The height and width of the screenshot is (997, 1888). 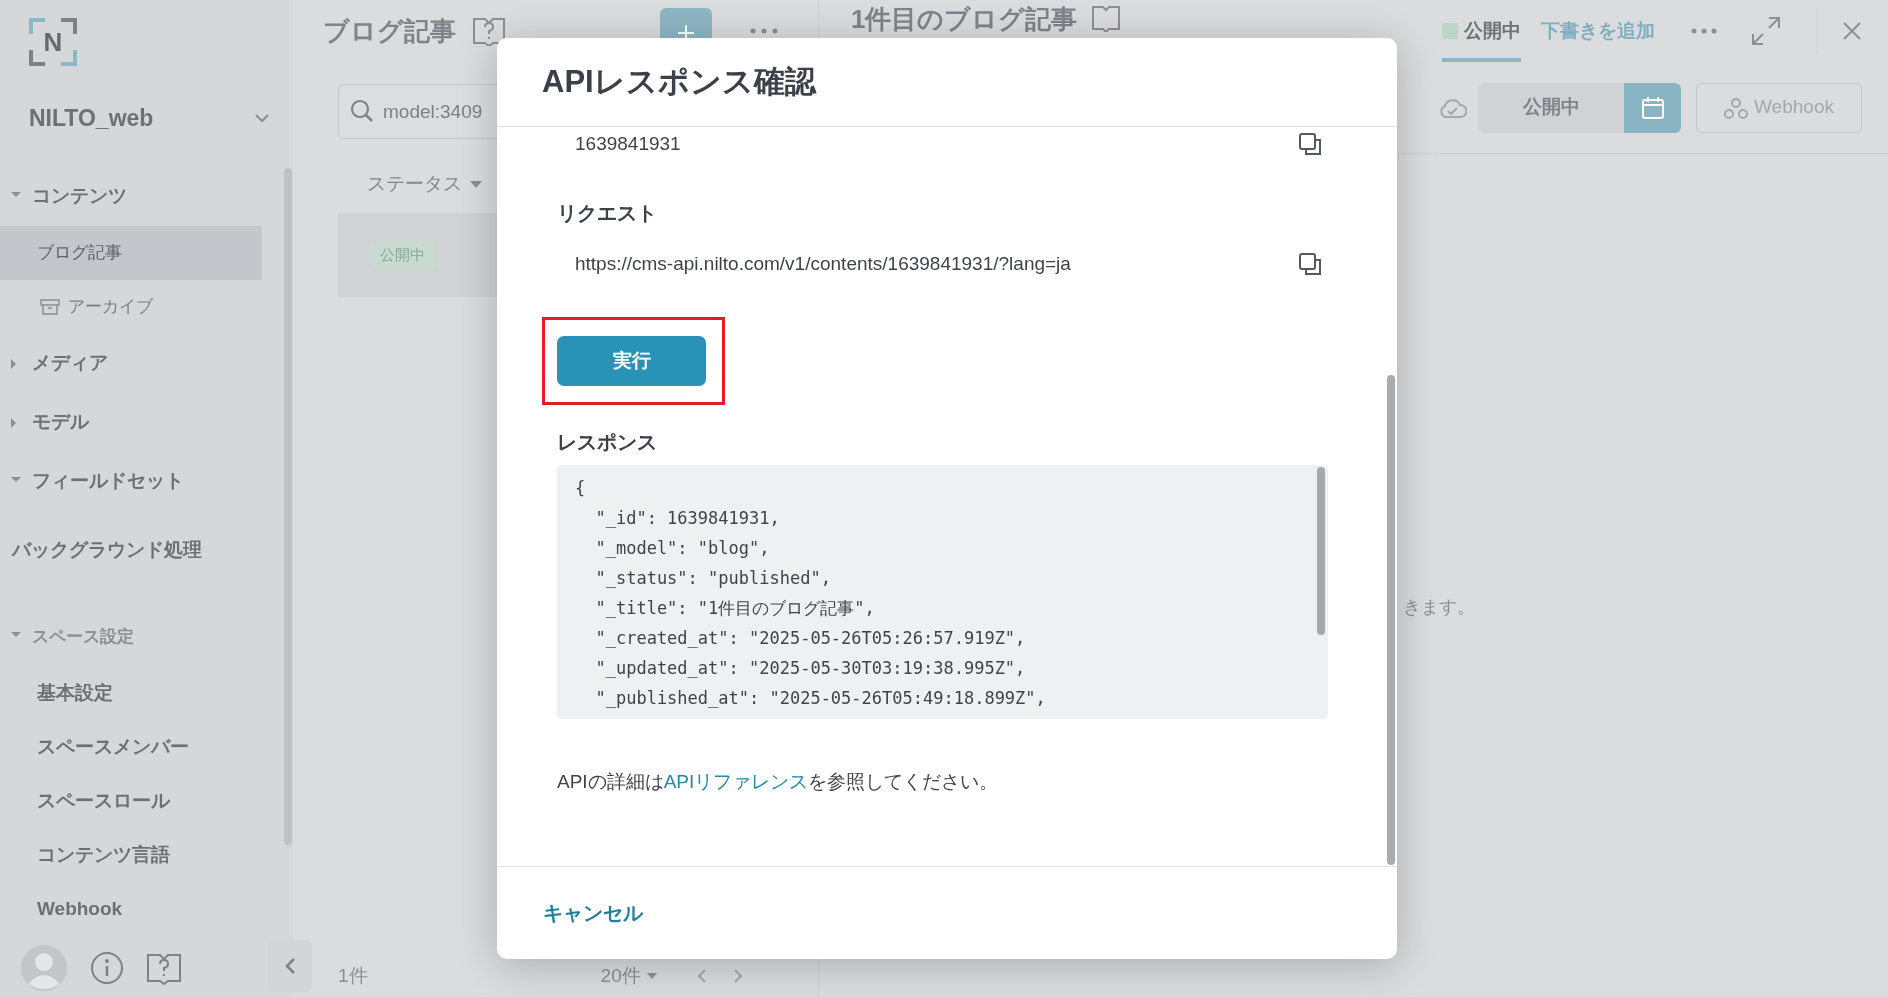 I want to click on help-text: APIの詳細はAPIリファレンス を参照してください。, so click(x=778, y=782).